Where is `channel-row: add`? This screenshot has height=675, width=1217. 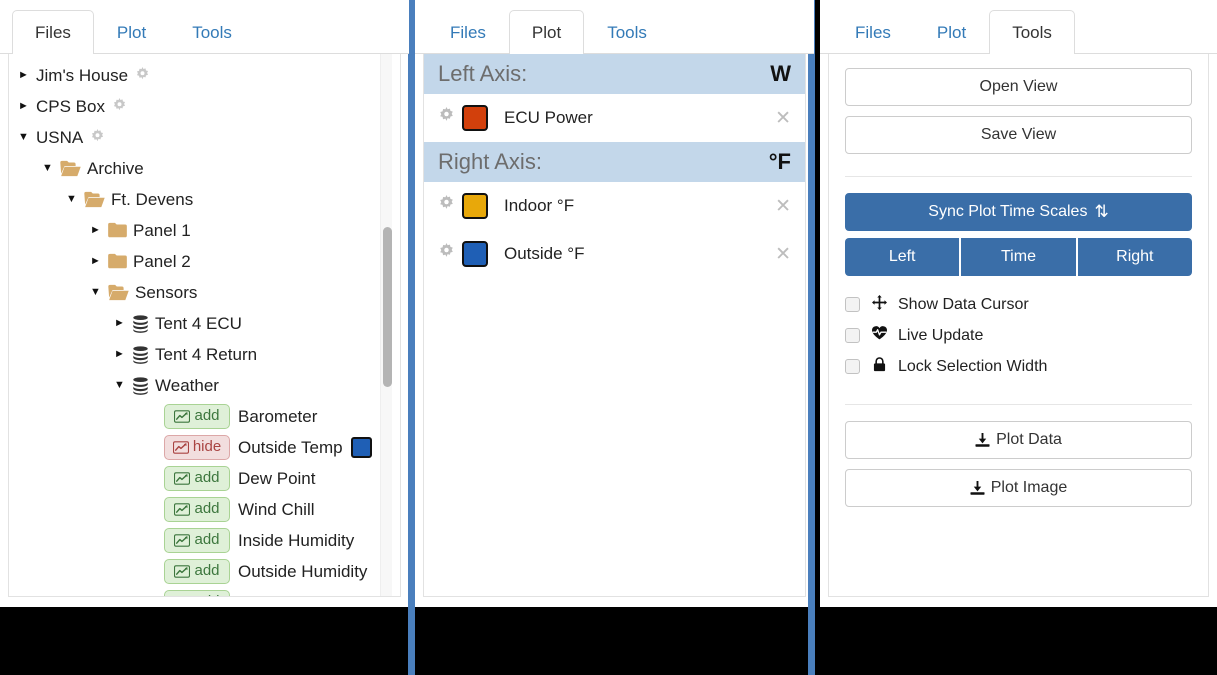
channel-row: add is located at coordinates (204, 591).